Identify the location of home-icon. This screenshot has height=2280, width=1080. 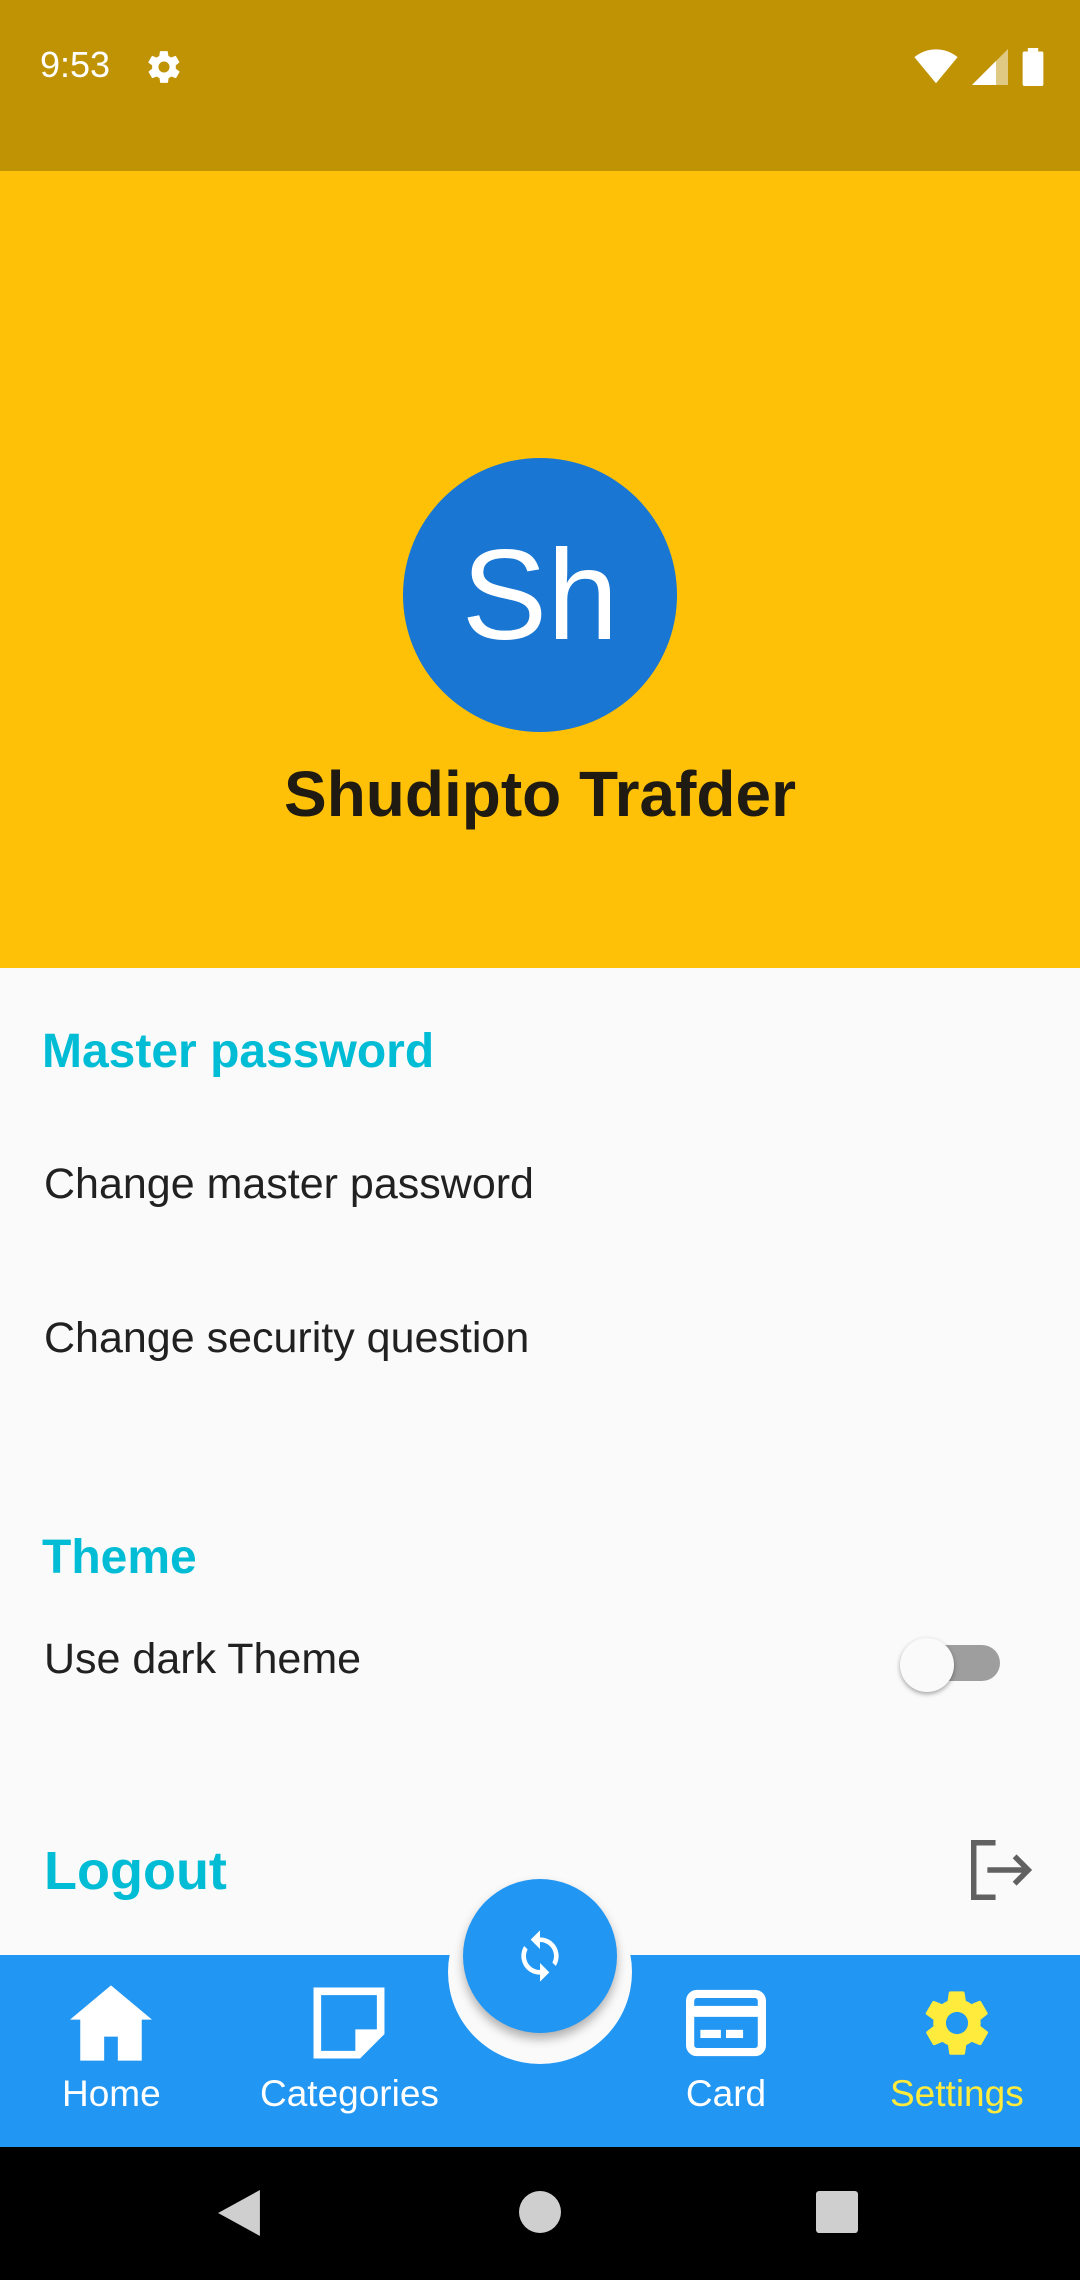
(111, 2023).